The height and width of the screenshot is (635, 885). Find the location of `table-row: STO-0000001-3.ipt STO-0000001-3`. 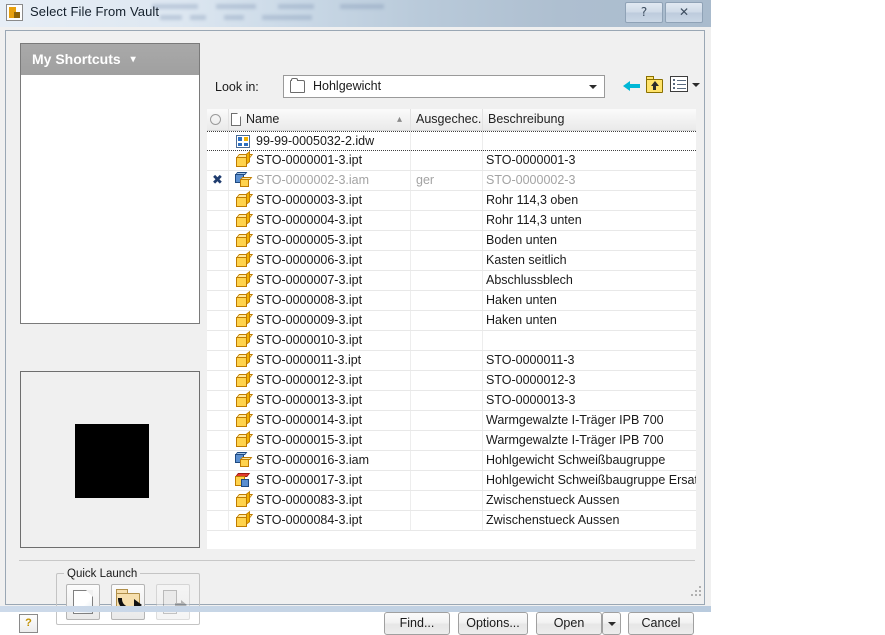

table-row: STO-0000001-3.ipt STO-0000001-3 is located at coordinates (451, 160).